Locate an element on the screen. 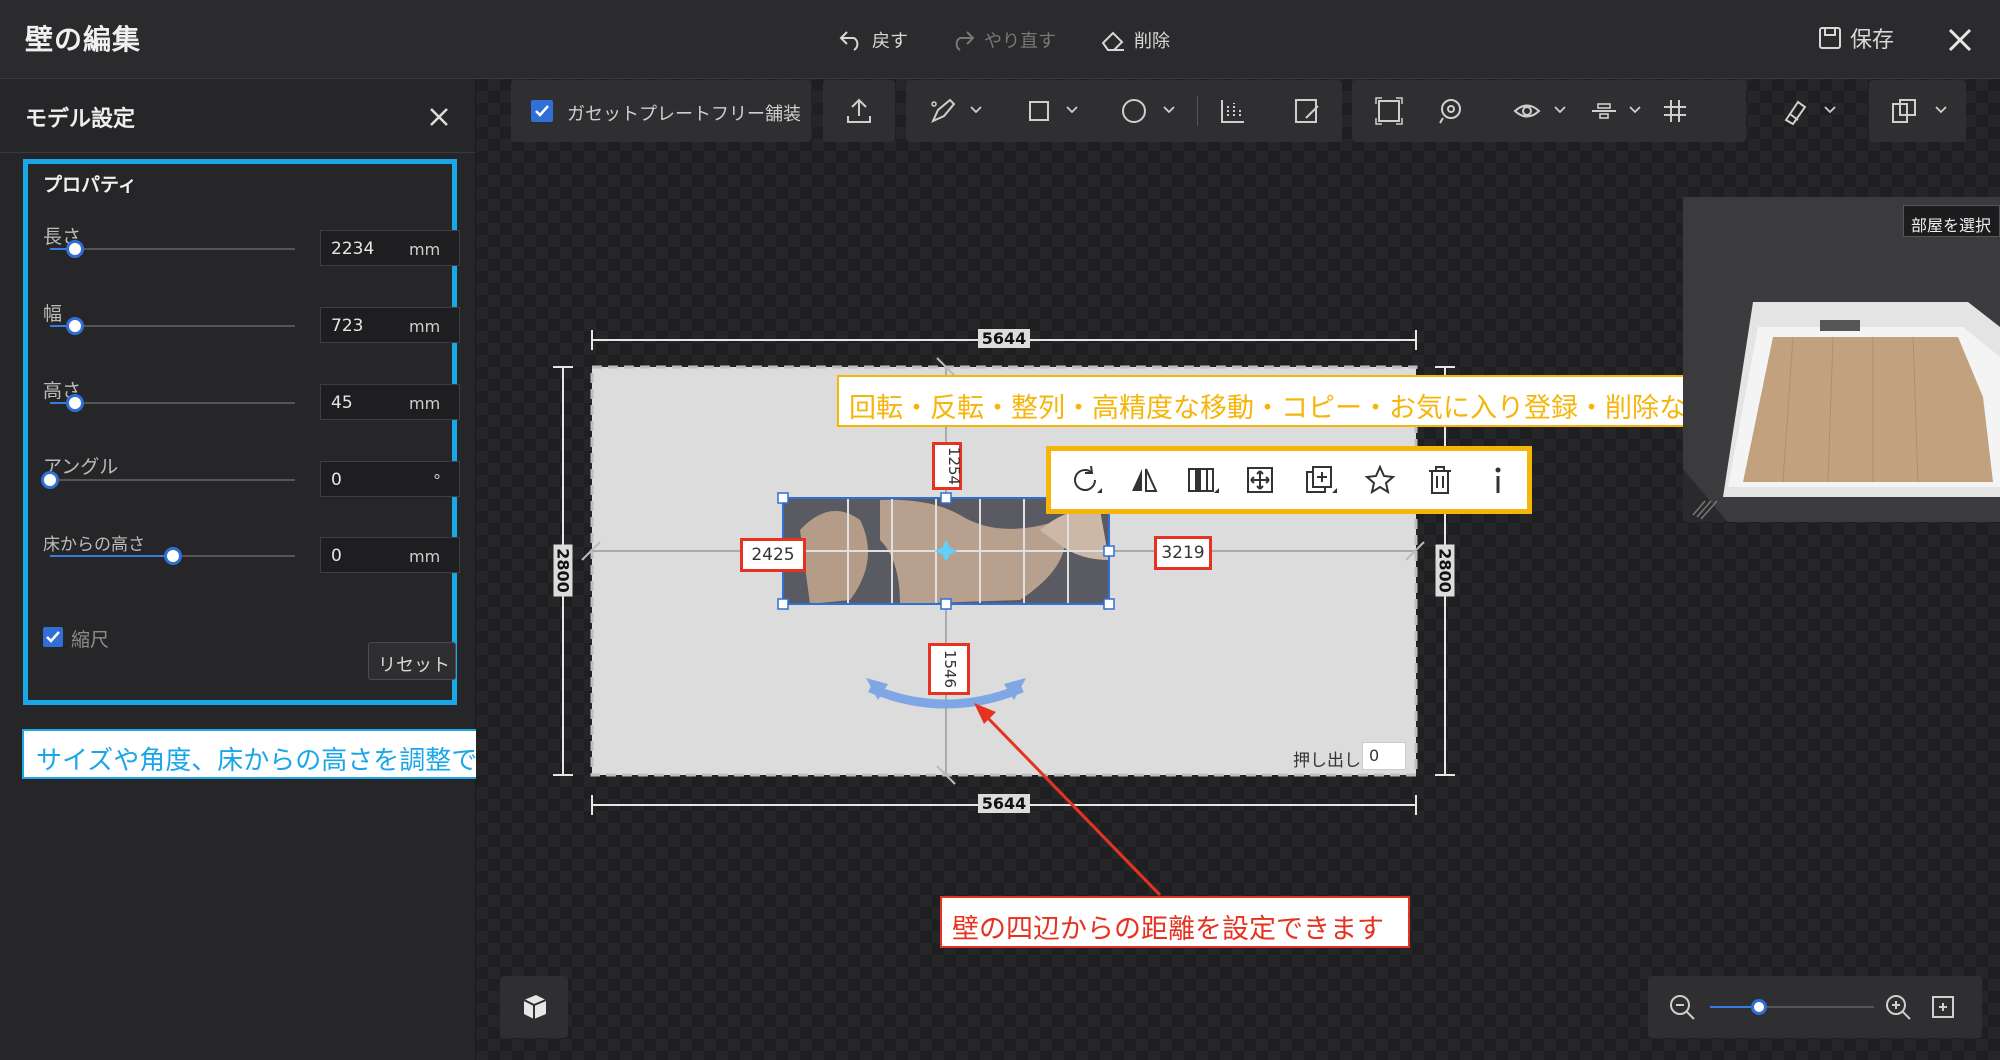  floor-height-value: 0 is located at coordinates (336, 556).